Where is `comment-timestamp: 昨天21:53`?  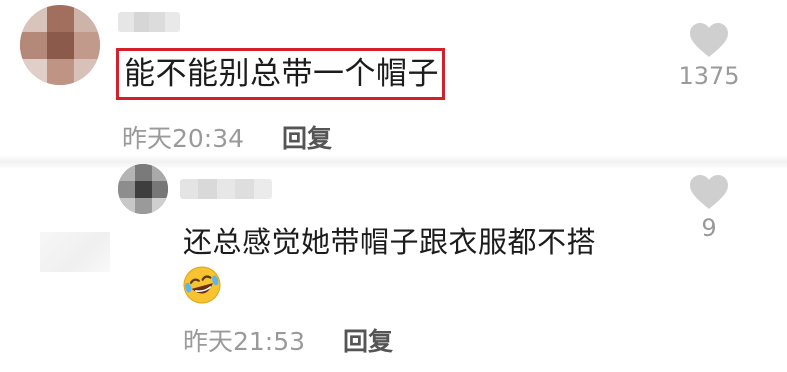
comment-timestamp: 昨天21:53 is located at coordinates (244, 341).